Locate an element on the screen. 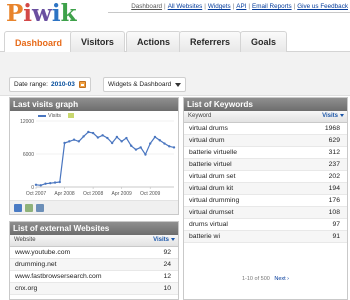  tab-goals: Goals is located at coordinates (264, 41).